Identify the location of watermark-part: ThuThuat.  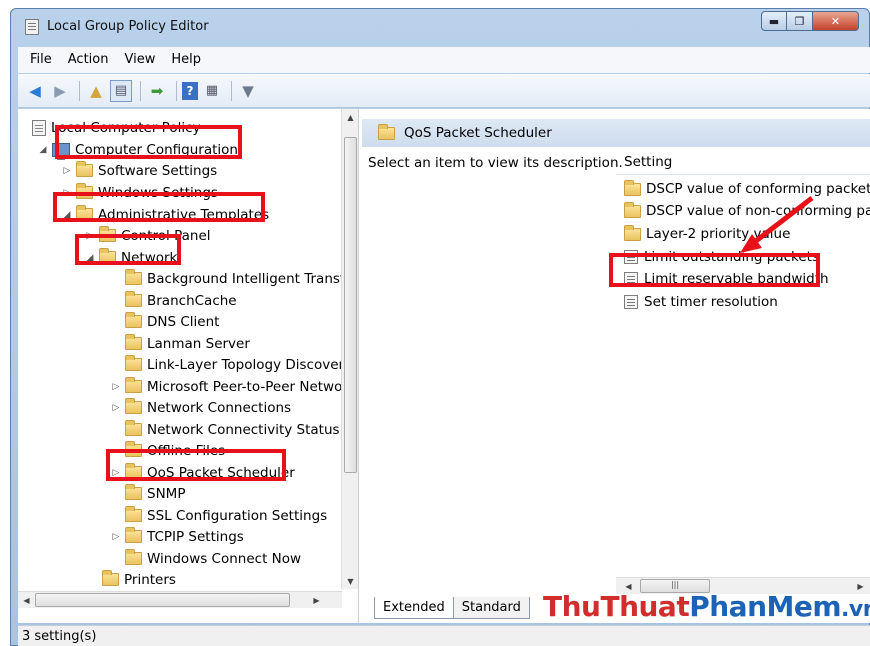
(616, 606).